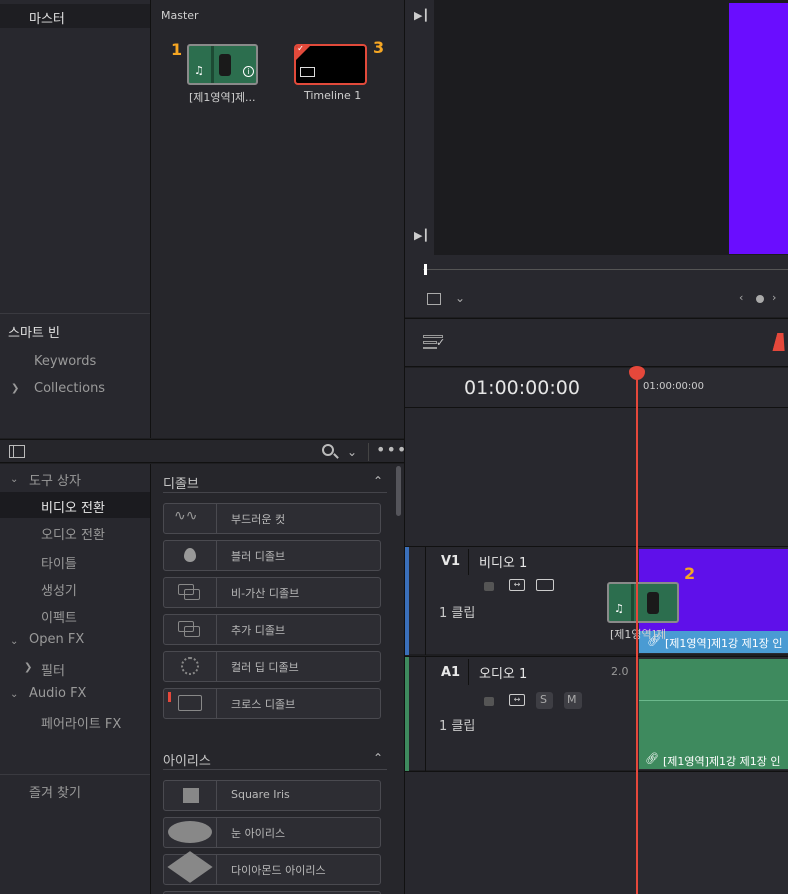 Image resolution: width=788 pixels, height=894 pixels. Describe the element at coordinates (596, 832) in the screenshot. I see `timeline-empty-bottom` at that location.